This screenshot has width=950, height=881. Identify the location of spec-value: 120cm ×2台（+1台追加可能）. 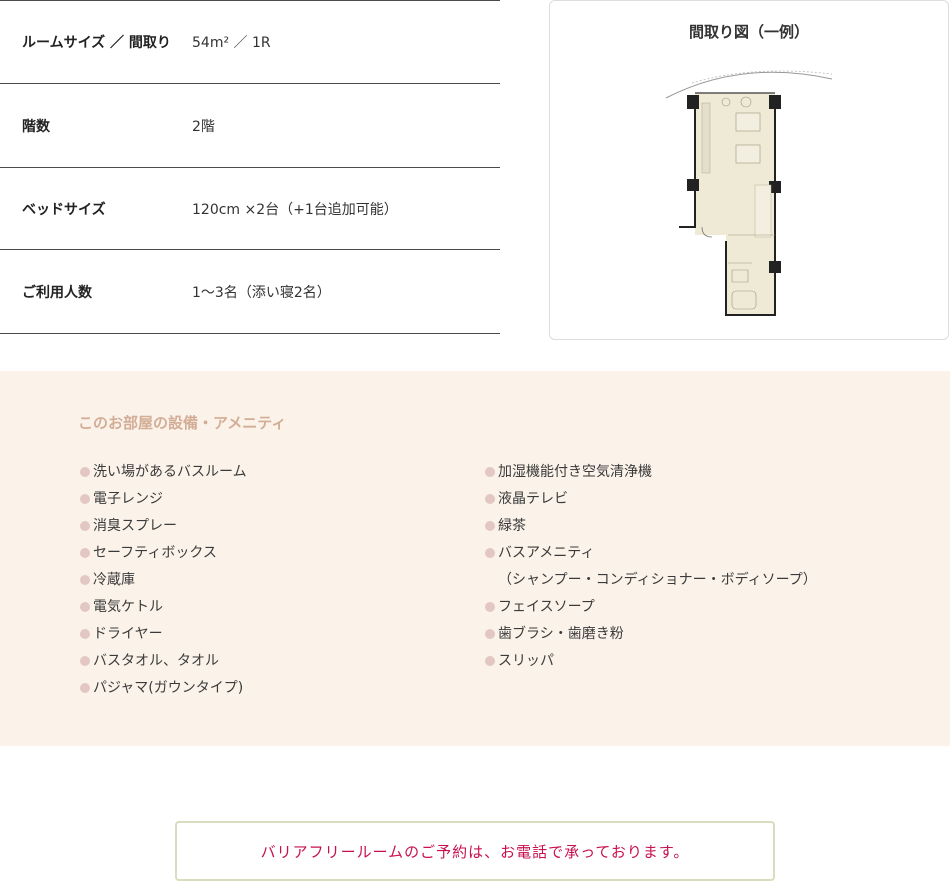
(295, 209).